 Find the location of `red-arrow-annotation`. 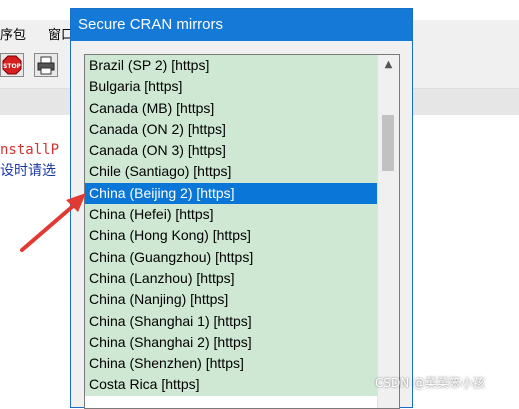

red-arrow-annotation is located at coordinates (53, 222).